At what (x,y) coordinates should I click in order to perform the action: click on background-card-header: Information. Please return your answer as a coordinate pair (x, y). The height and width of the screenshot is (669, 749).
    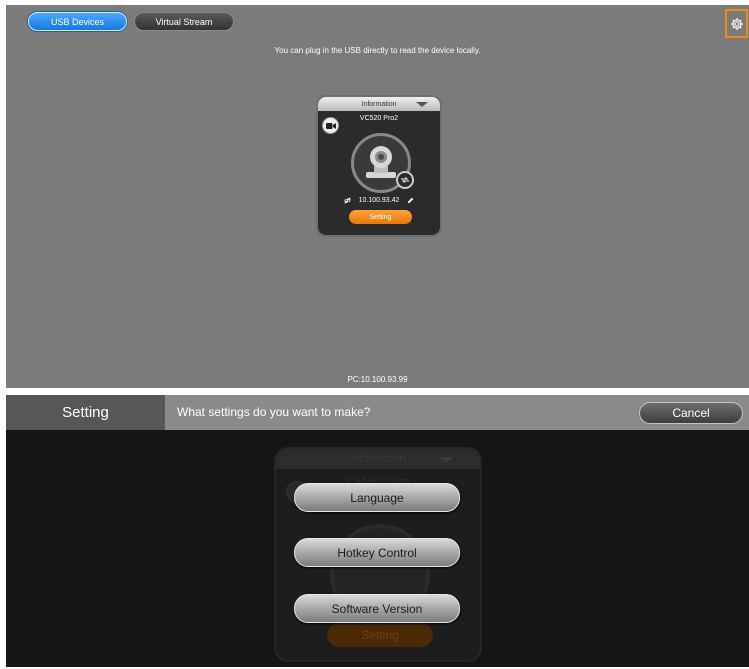
    Looking at the image, I should click on (378, 459).